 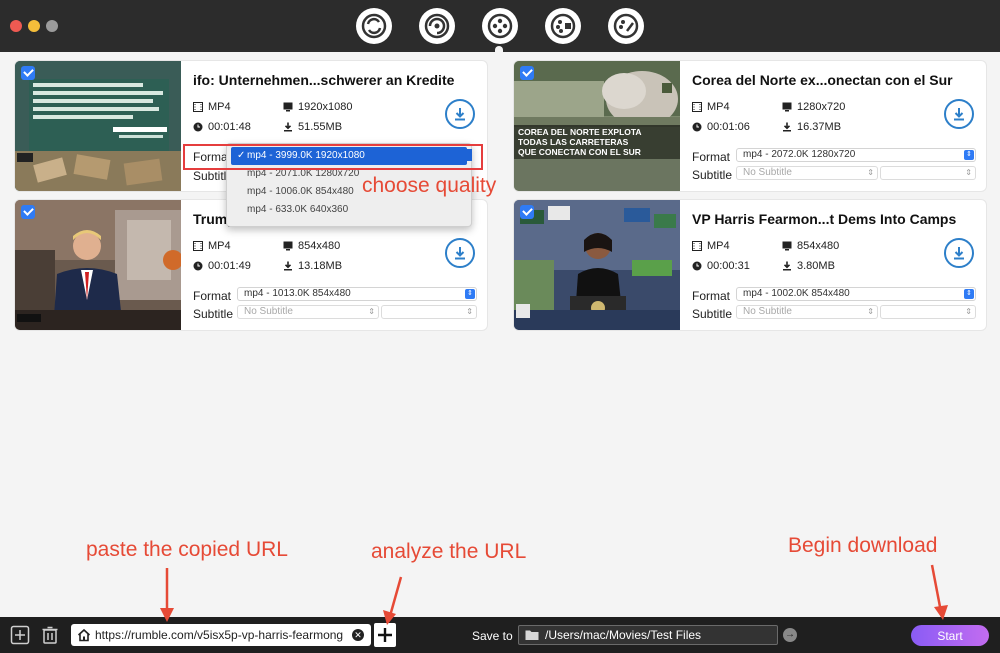 What do you see at coordinates (554, 594) in the screenshot?
I see `annotation-arrows` at bounding box center [554, 594].